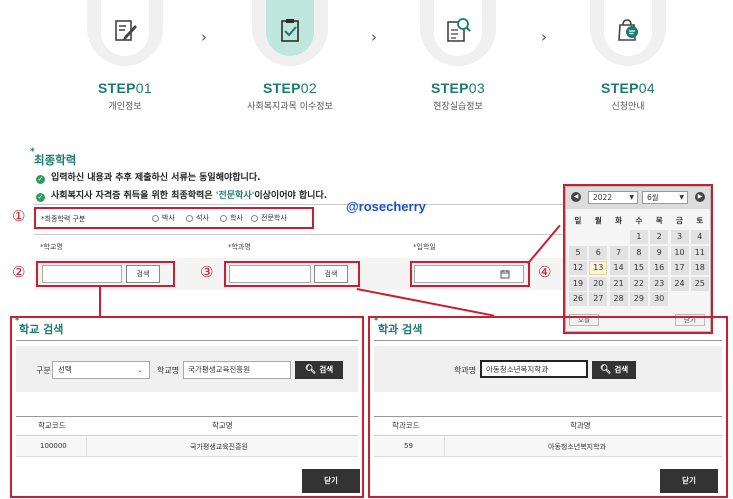 Image resolution: width=733 pixels, height=499 pixels. Describe the element at coordinates (548, 426) in the screenshot. I see `dept-table-header` at that location.